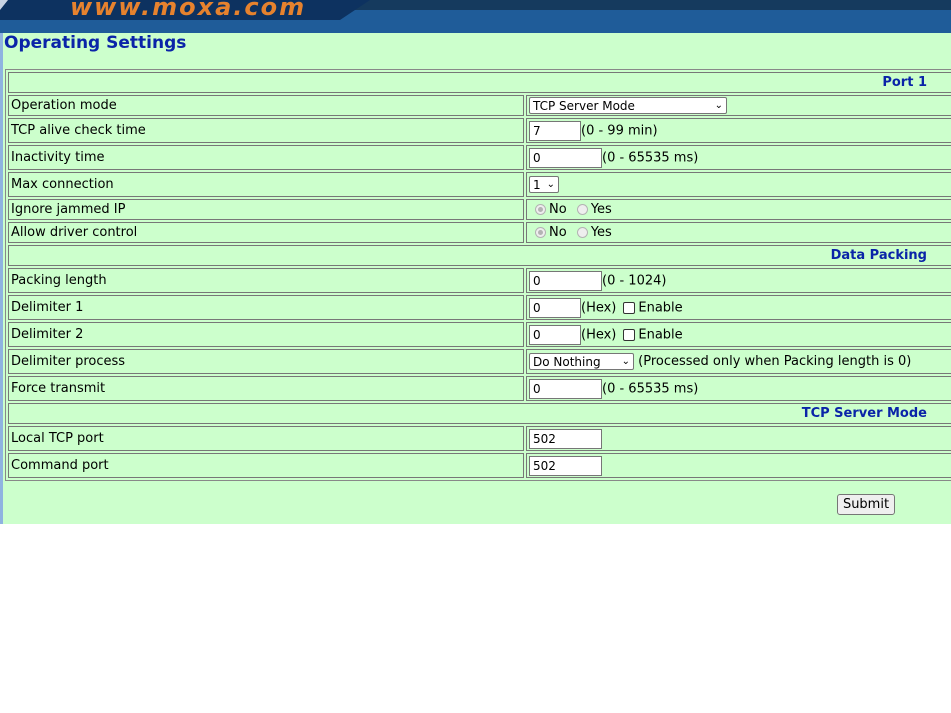 The height and width of the screenshot is (713, 951). What do you see at coordinates (565, 280) in the screenshot?
I see `packing-length-input: 0` at bounding box center [565, 280].